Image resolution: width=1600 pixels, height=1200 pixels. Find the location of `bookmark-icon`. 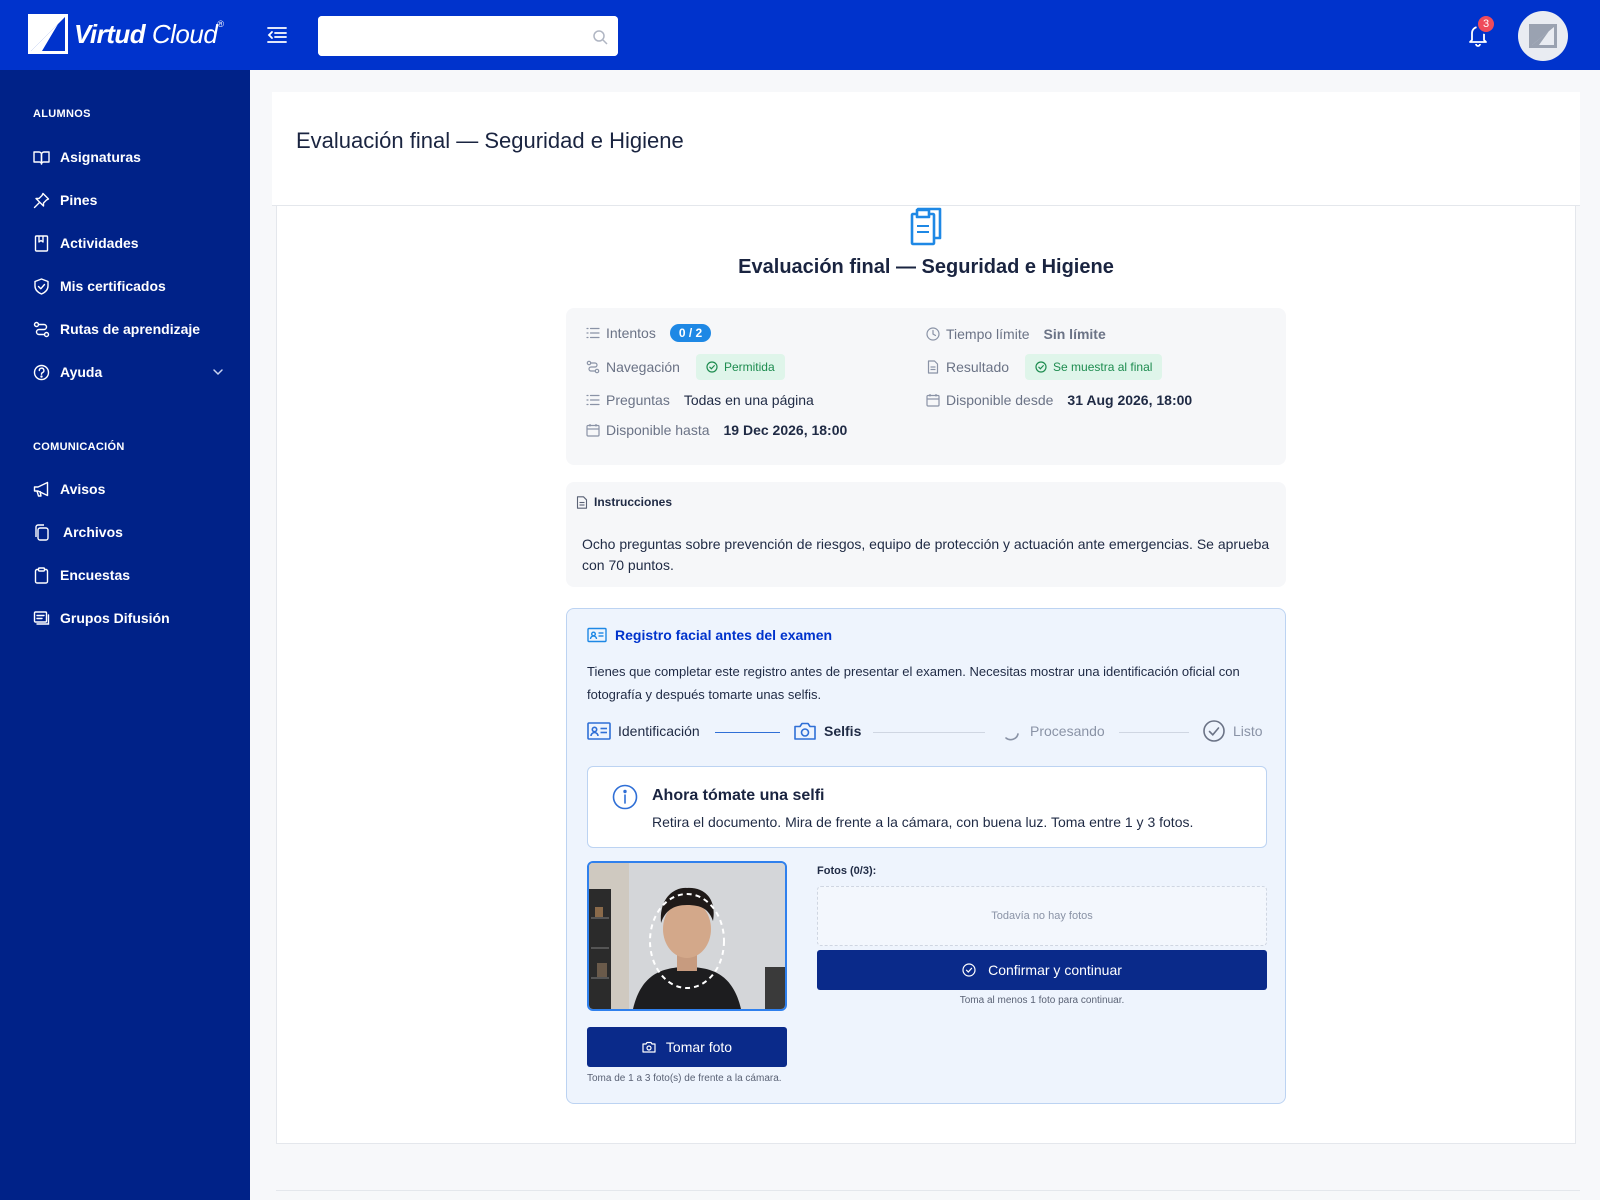

bookmark-icon is located at coordinates (41, 243).